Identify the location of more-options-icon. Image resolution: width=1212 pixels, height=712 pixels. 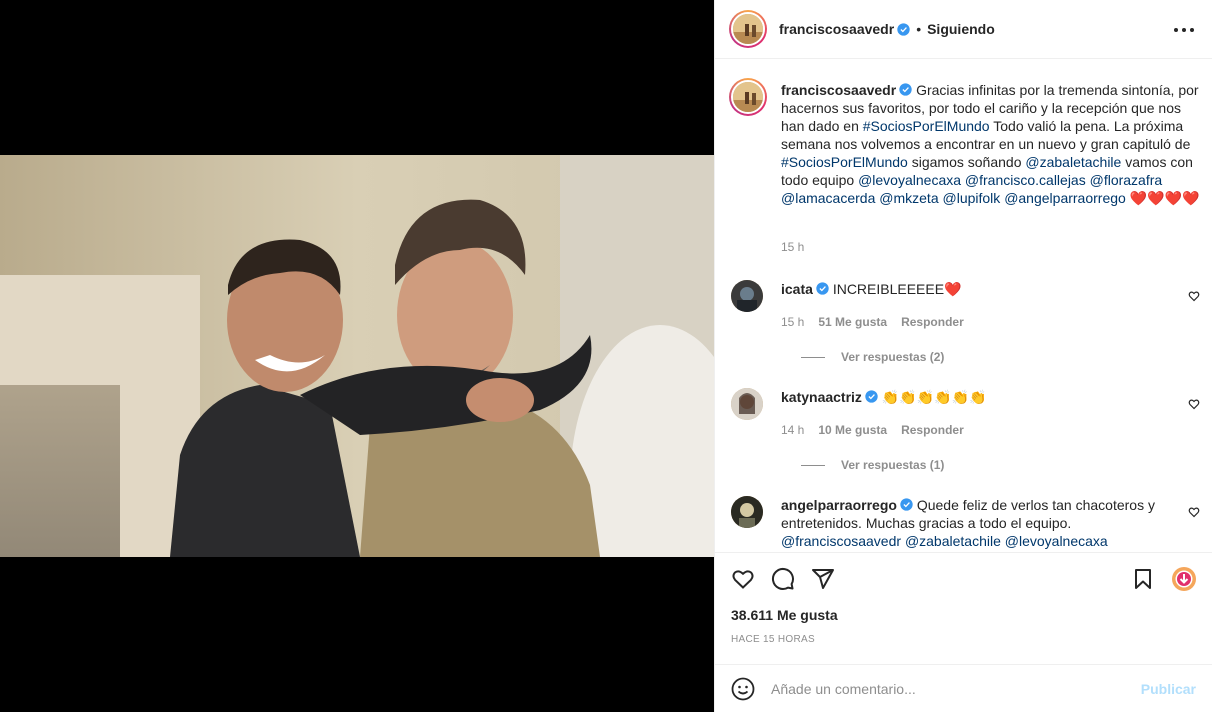
(1184, 30).